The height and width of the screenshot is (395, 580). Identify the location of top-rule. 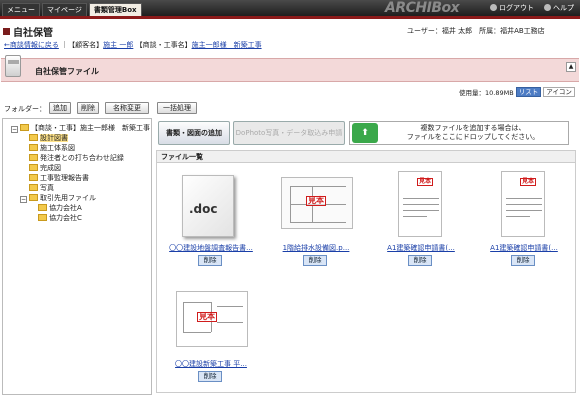
(290, 17).